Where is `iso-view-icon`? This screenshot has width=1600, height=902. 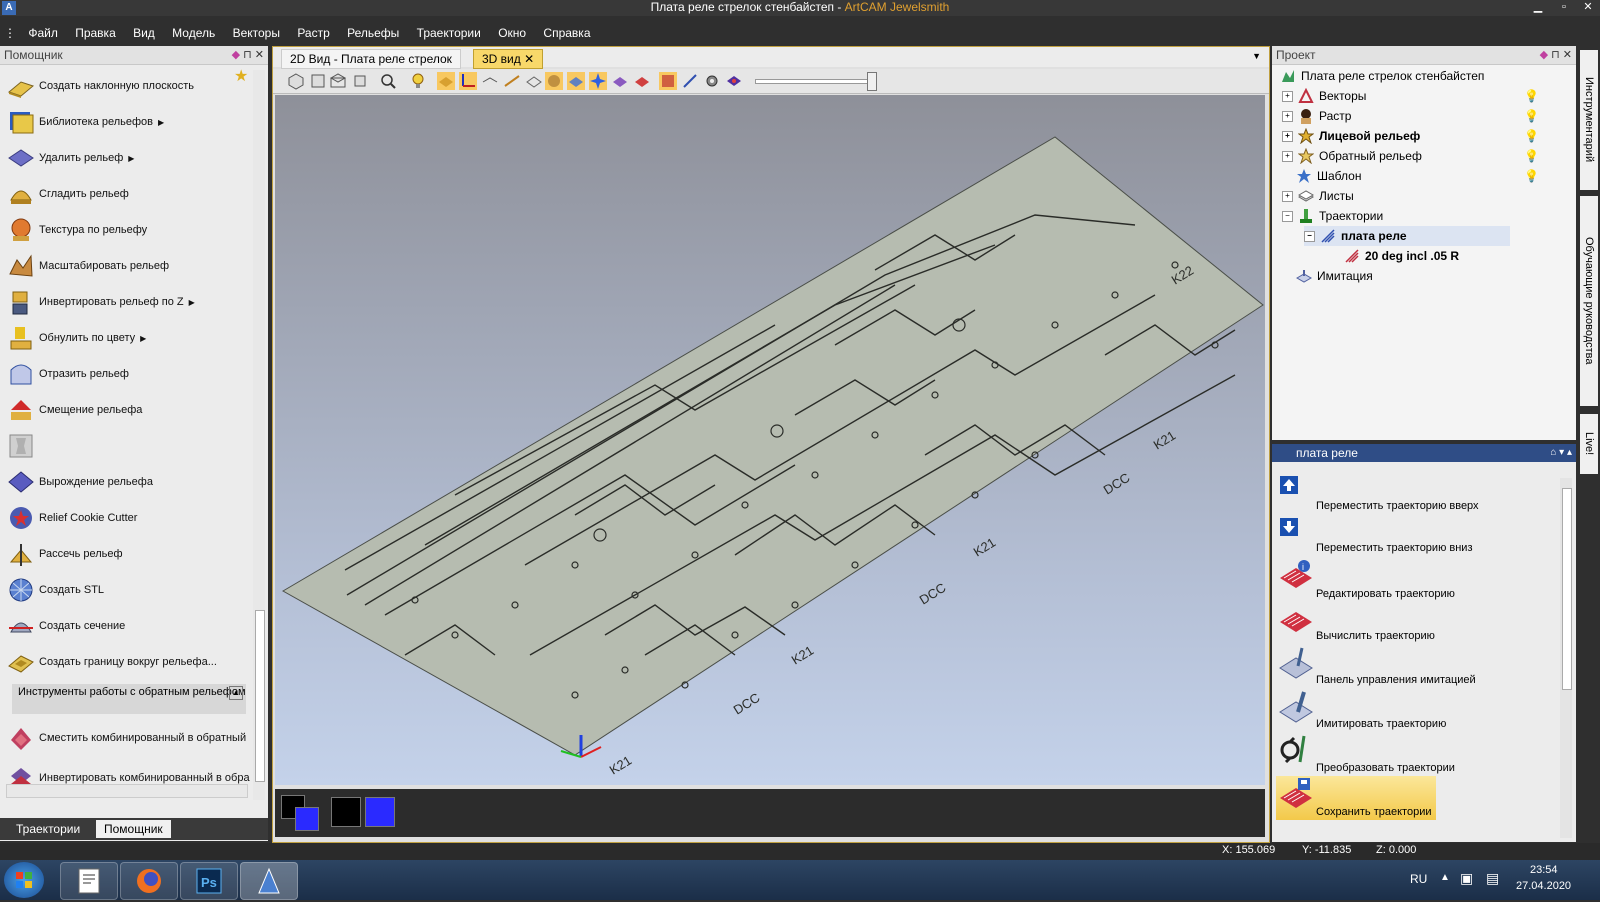 iso-view-icon is located at coordinates (296, 81).